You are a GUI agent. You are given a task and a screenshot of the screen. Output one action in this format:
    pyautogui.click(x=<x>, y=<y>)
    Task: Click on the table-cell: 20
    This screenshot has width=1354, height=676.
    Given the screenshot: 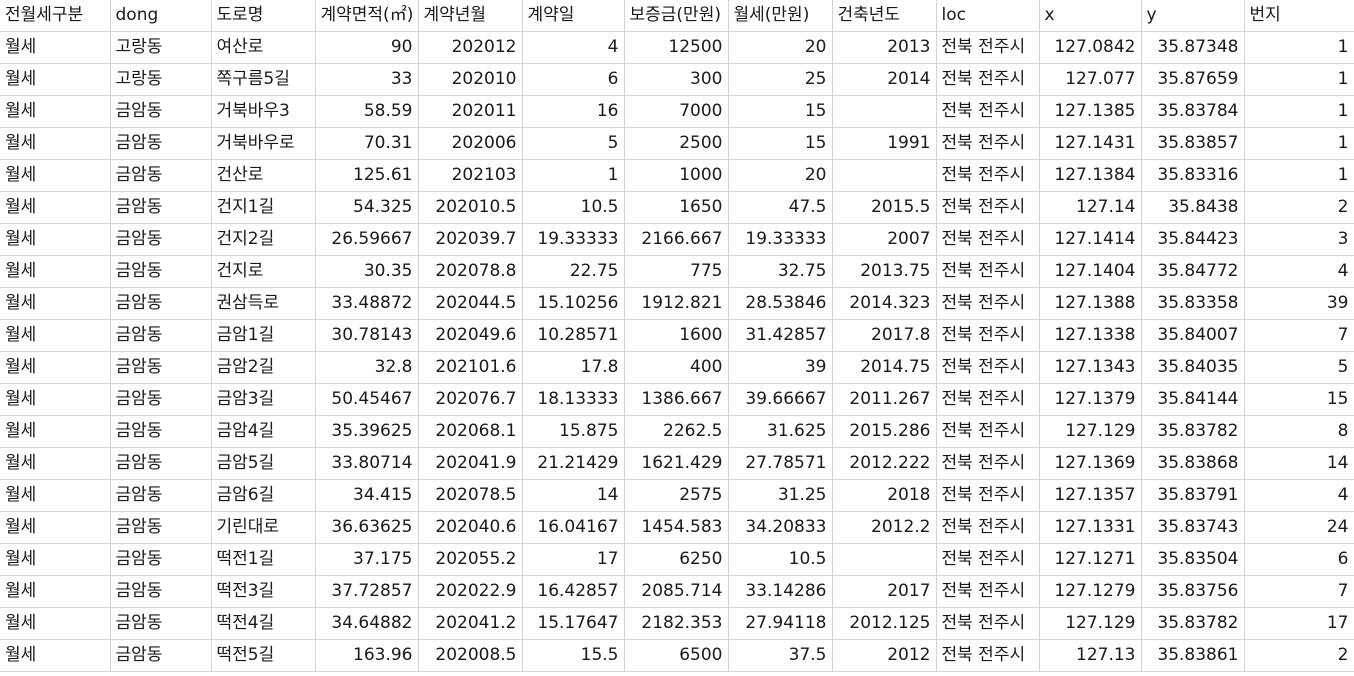 What is the action you would take?
    pyautogui.click(x=780, y=47)
    